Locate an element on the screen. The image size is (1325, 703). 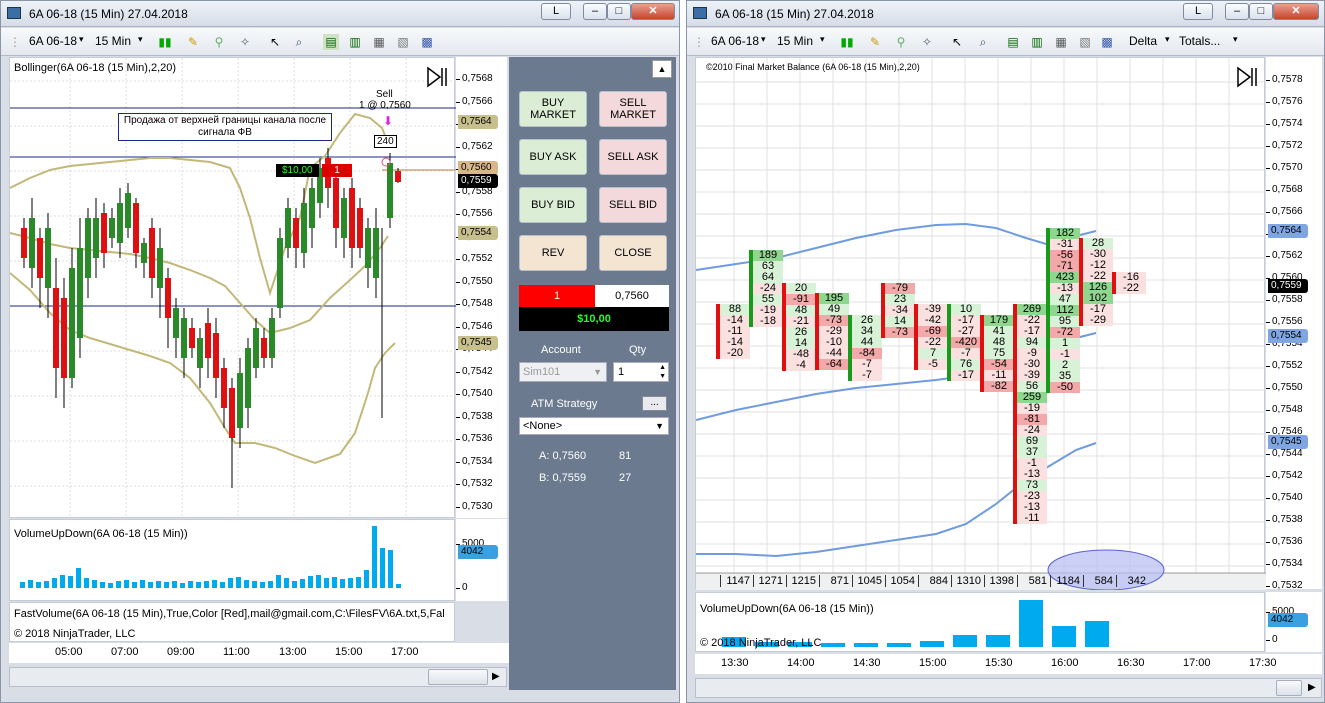
right-price-tick: 0,7578 is located at coordinates (1284, 79).